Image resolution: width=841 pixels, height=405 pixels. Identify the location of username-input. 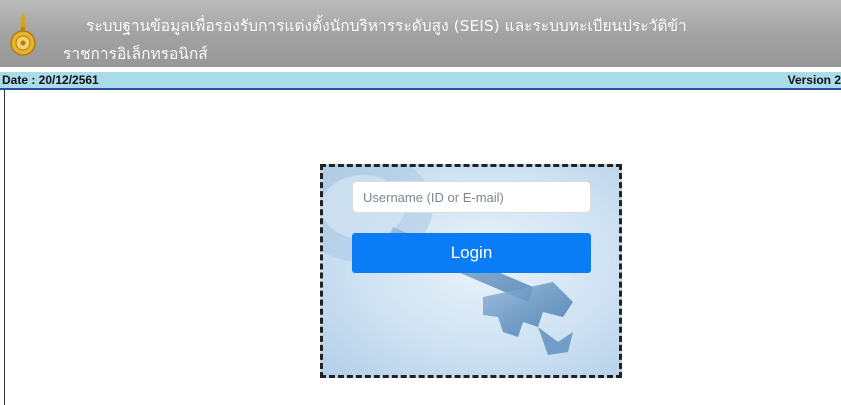
(471, 197).